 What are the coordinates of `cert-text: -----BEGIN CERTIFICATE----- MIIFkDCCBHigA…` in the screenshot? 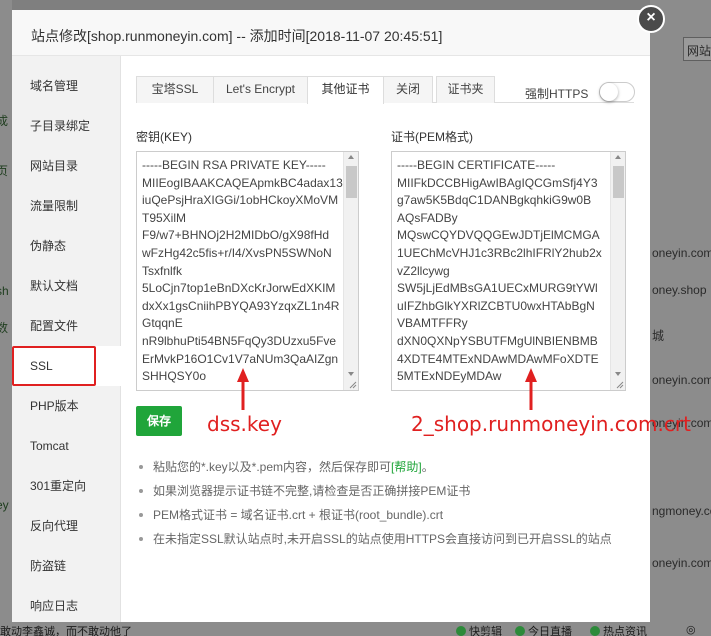 It's located at (504, 271).